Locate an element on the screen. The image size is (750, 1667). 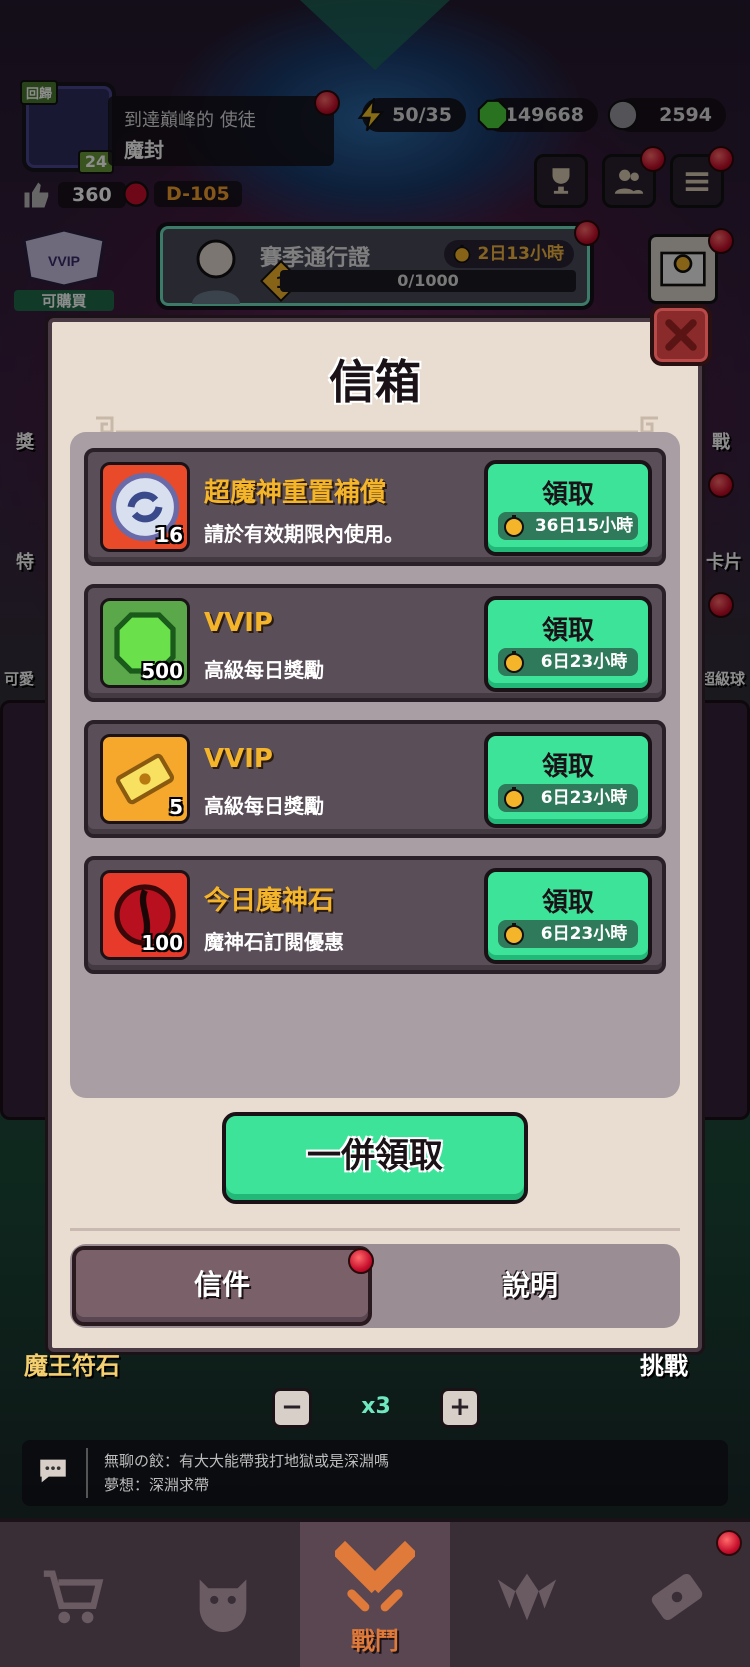
reset-orb-icon: 16 is located at coordinates (145, 507).